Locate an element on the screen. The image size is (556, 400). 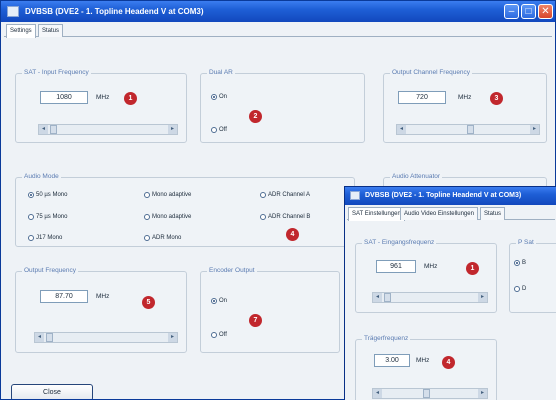
sub-rf-input-unit: MHz is located at coordinates (431, 266).